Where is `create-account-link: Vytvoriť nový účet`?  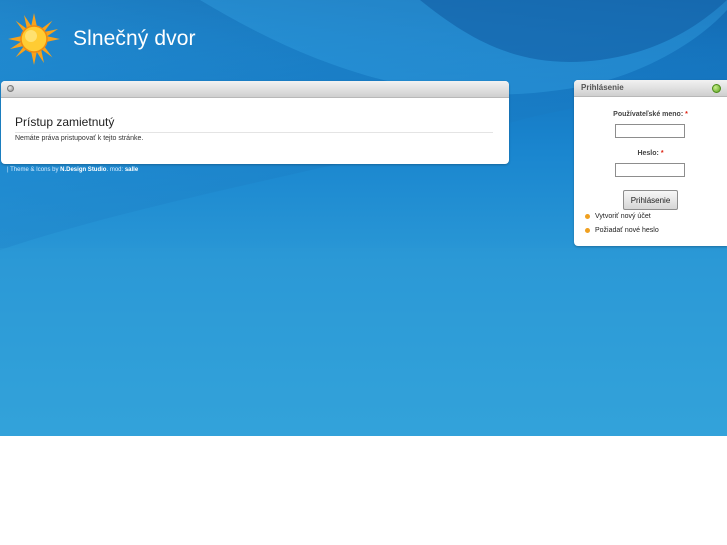 create-account-link: Vytvoriť nový účet is located at coordinates (618, 216).